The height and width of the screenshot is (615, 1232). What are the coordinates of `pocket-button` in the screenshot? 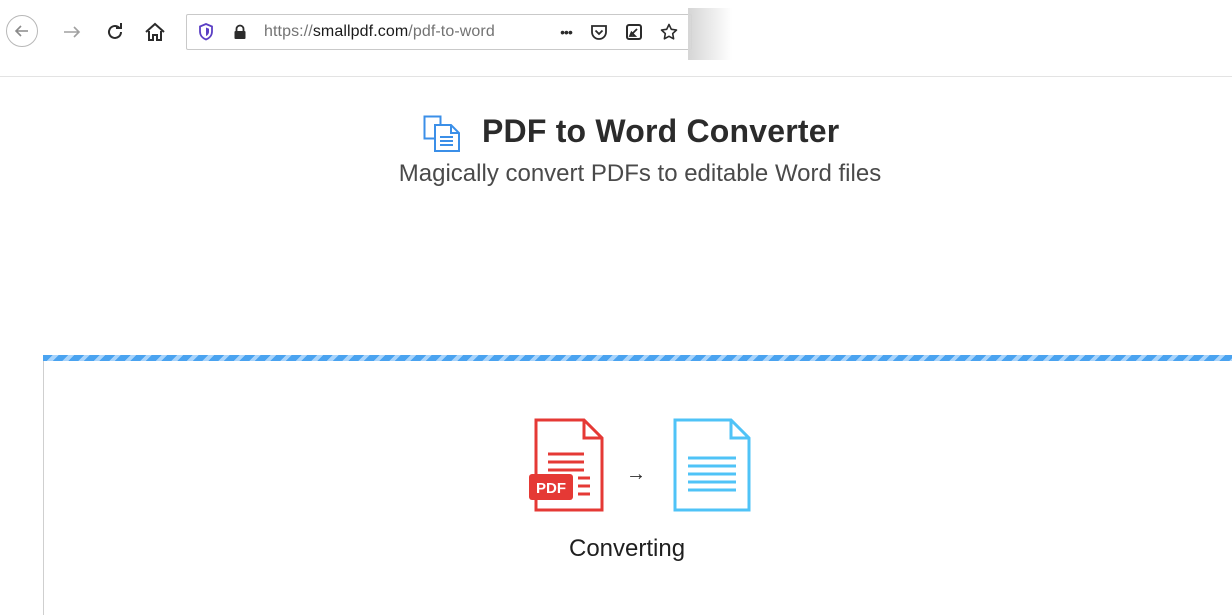 It's located at (599, 32).